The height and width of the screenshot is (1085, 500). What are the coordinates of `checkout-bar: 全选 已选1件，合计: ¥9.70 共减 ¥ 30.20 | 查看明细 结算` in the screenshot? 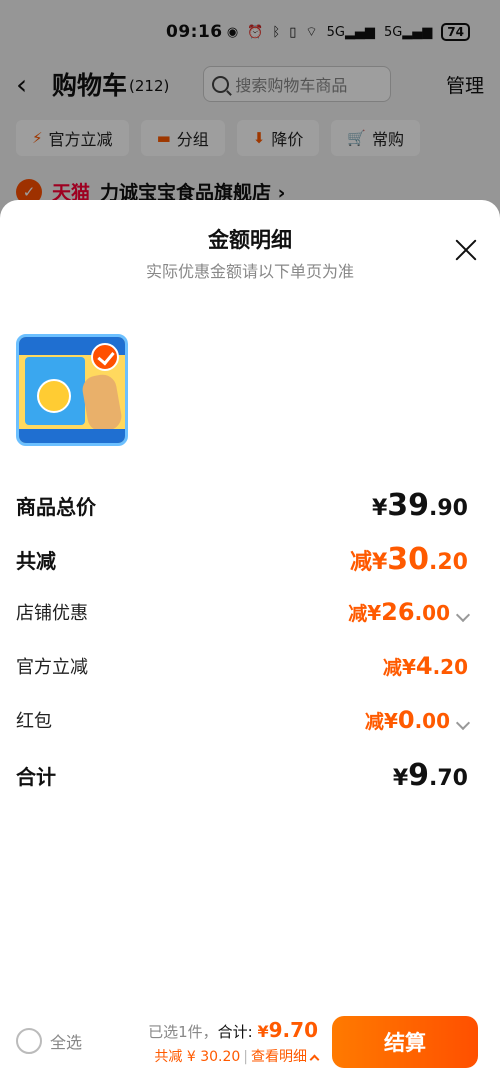 It's located at (250, 1047).